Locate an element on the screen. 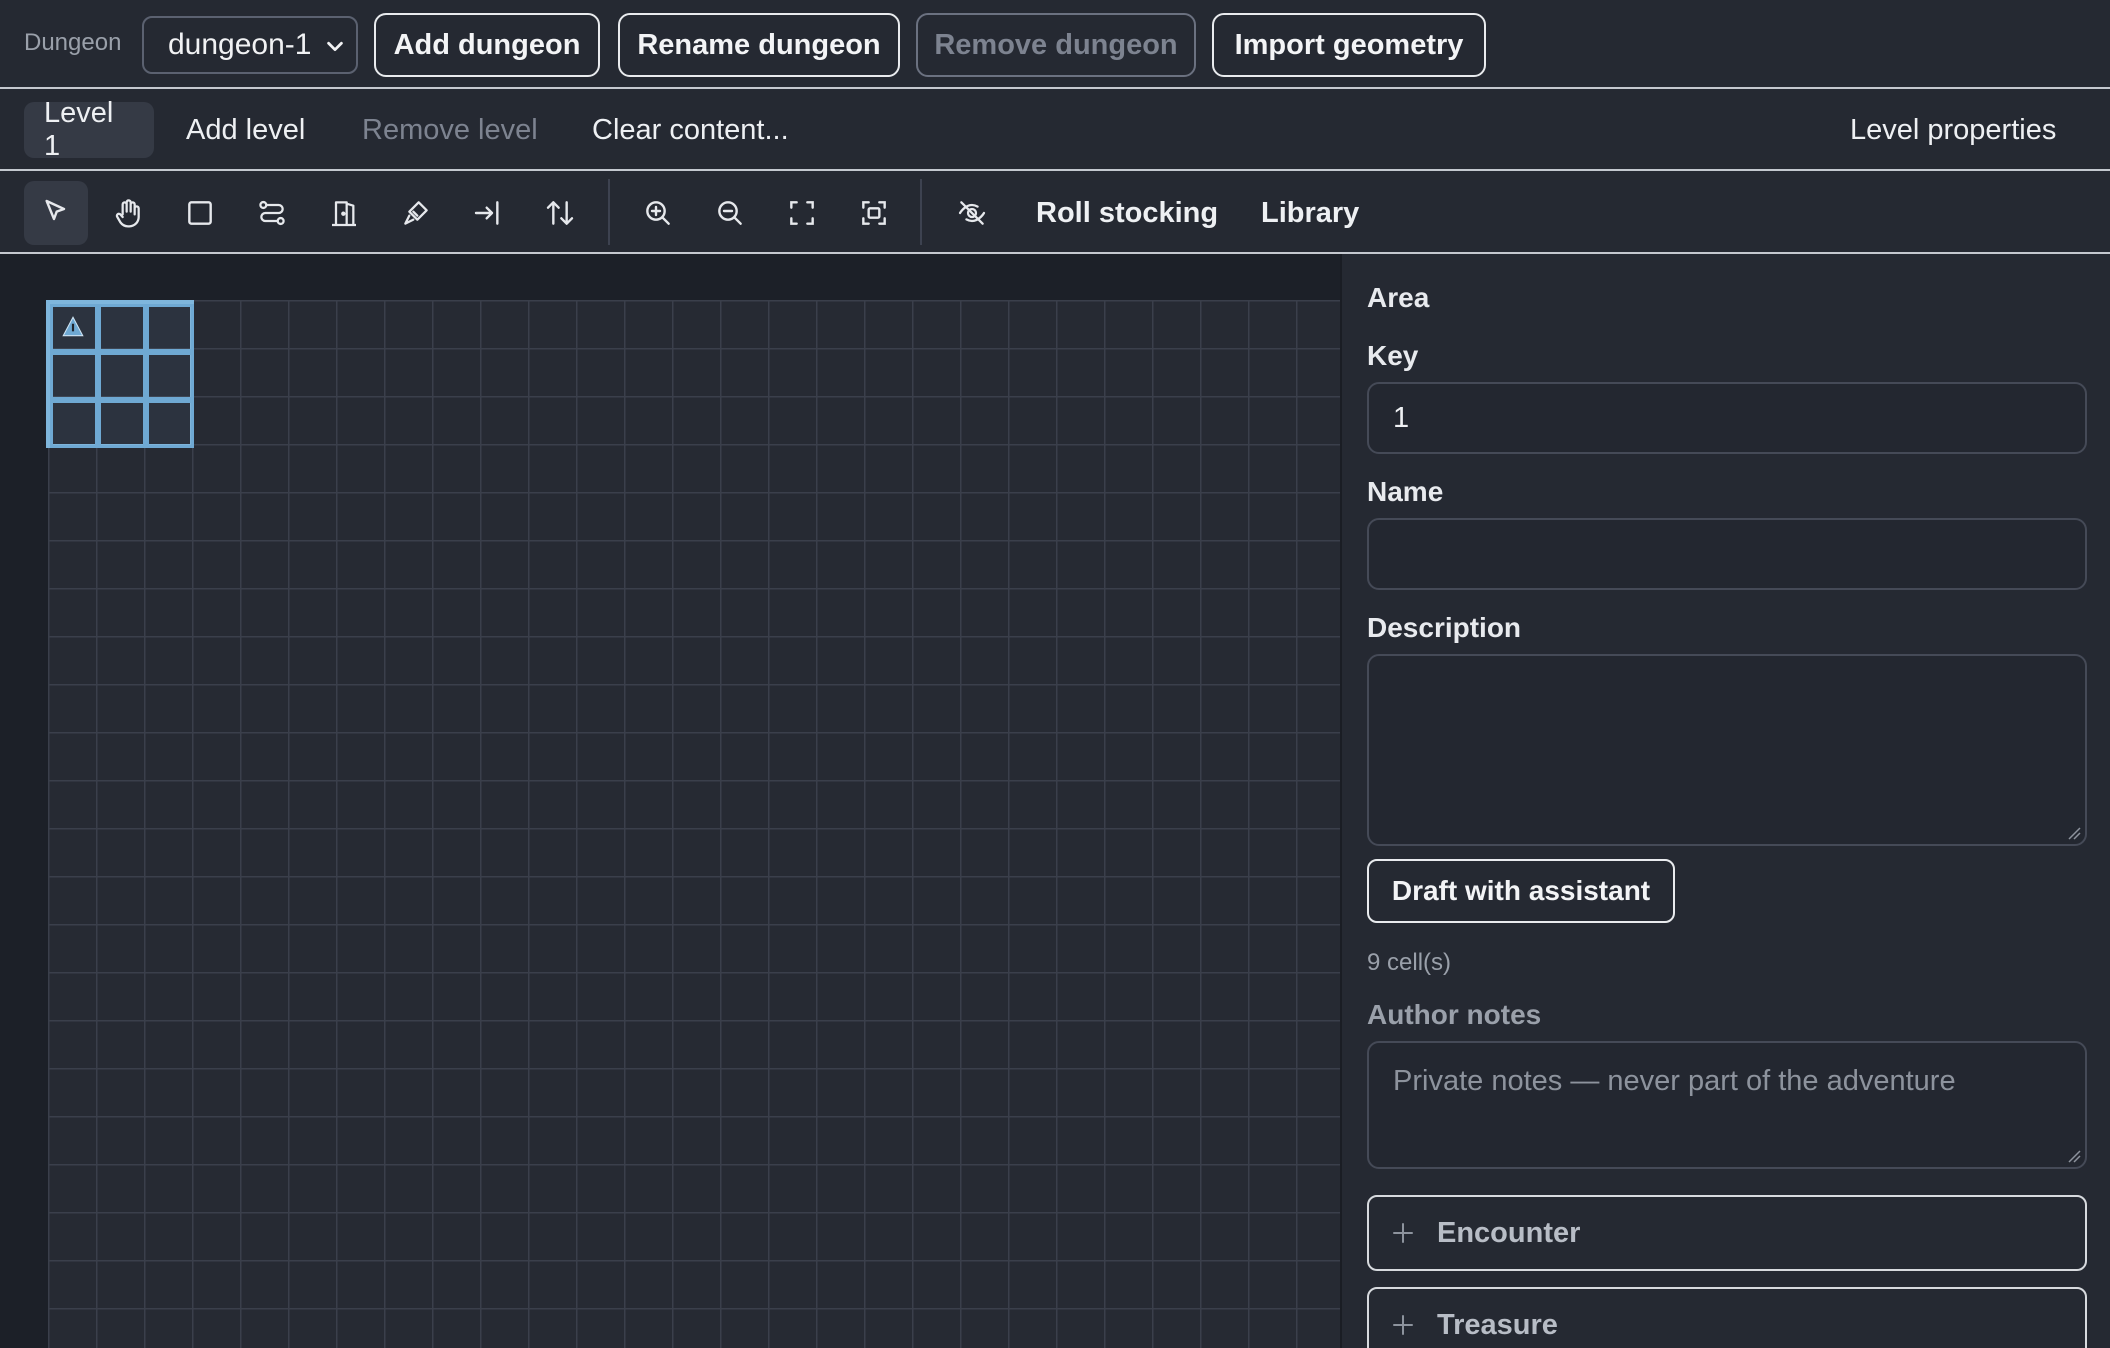 The height and width of the screenshot is (1348, 2110). author-notes-label: Author notes is located at coordinates (1454, 1014).